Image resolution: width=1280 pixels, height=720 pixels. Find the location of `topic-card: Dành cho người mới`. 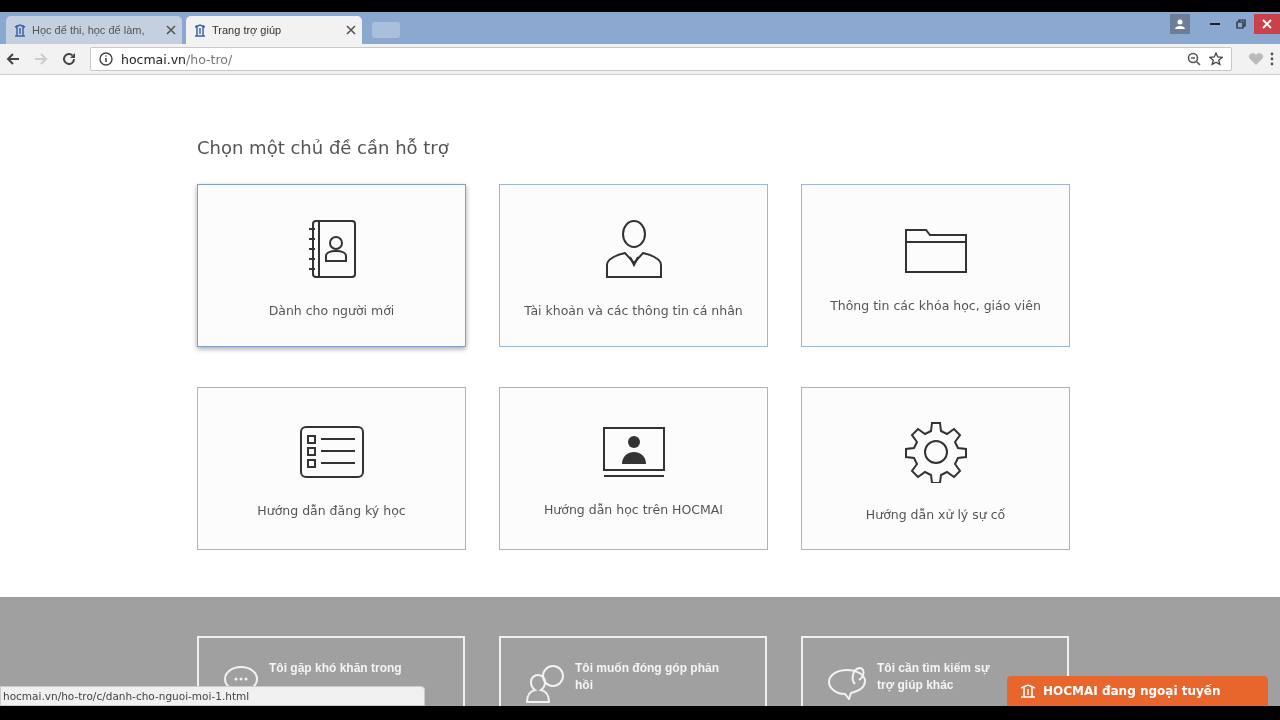

topic-card: Dành cho người mới is located at coordinates (331, 265).